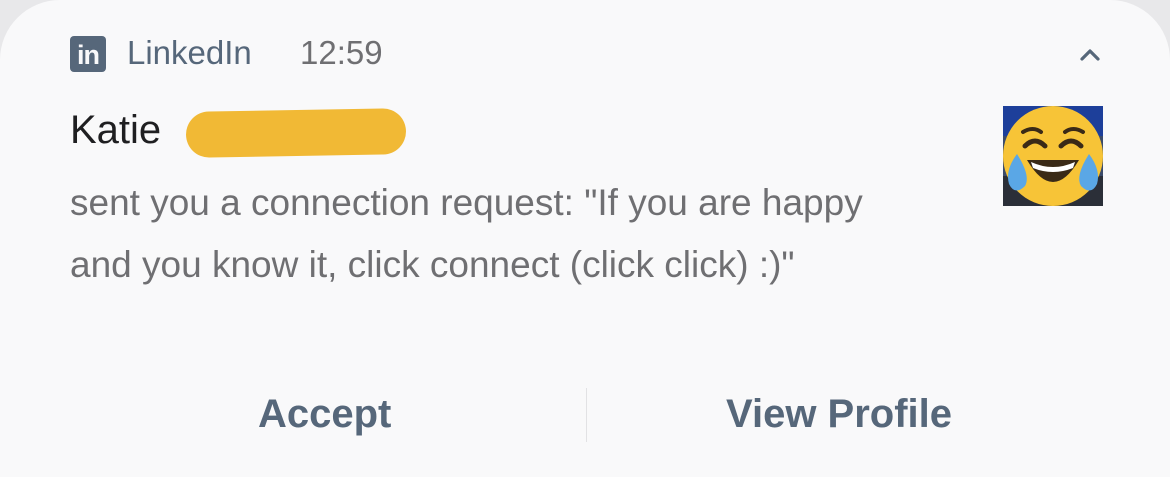 Image resolution: width=1170 pixels, height=477 pixels. What do you see at coordinates (341, 52) in the screenshot?
I see `notification-time: 12:59` at bounding box center [341, 52].